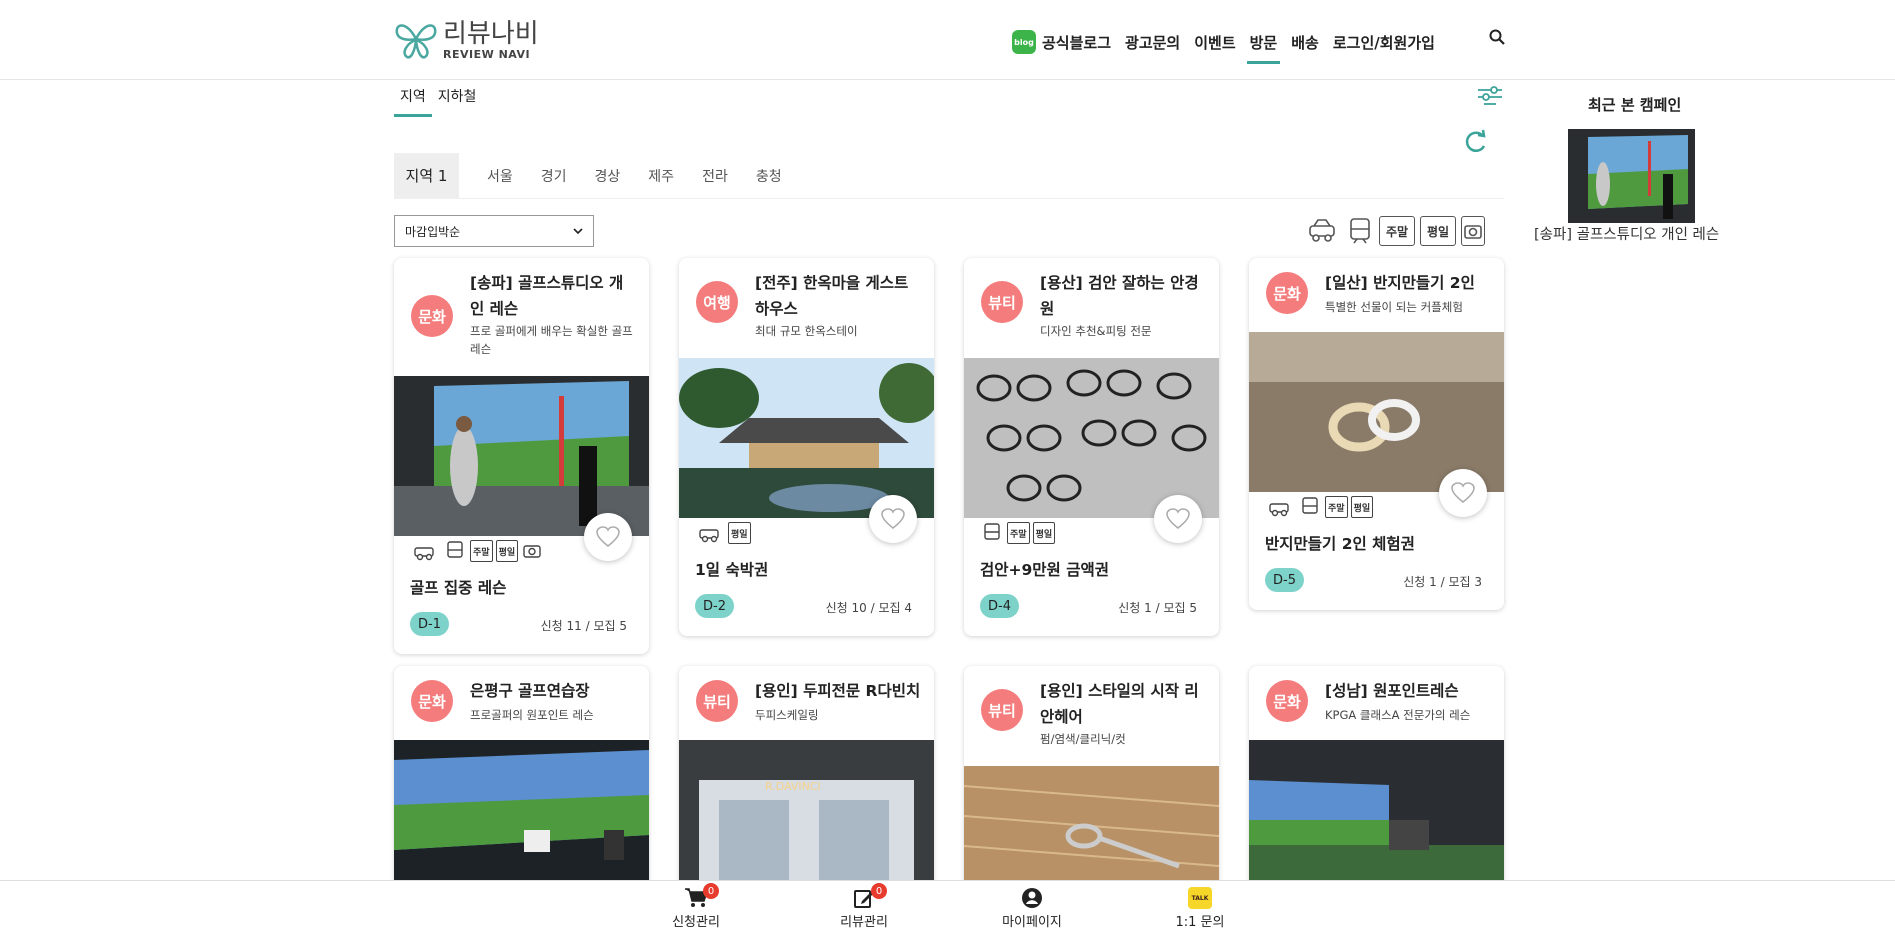 The width and height of the screenshot is (1895, 935). What do you see at coordinates (457, 99) in the screenshot?
I see `tab-subway: 지하철` at bounding box center [457, 99].